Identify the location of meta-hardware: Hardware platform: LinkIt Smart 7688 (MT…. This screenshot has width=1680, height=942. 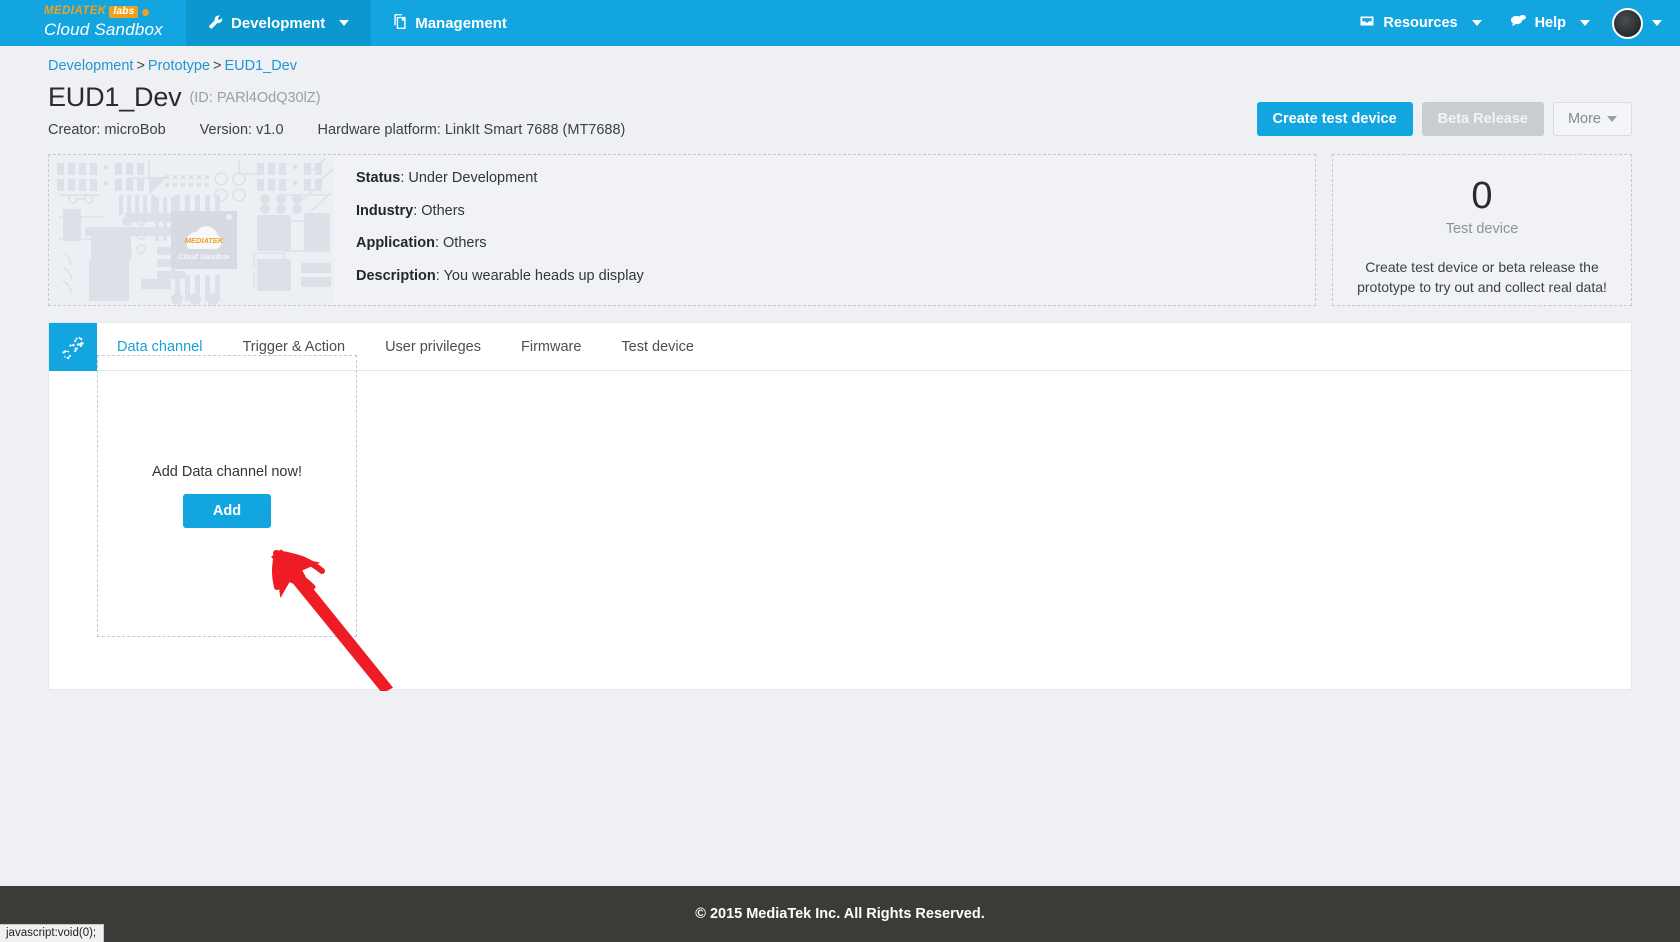
(472, 130).